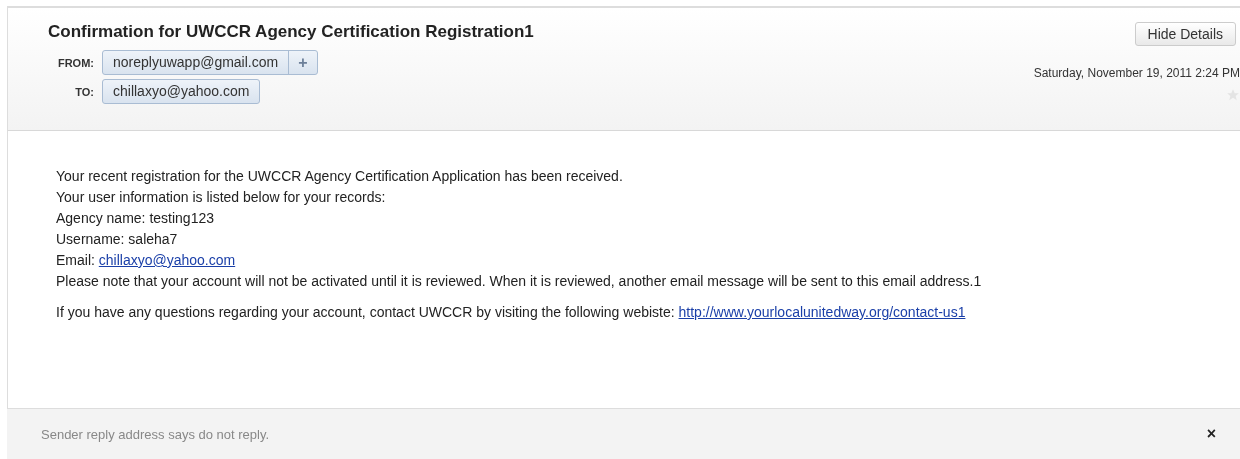 The height and width of the screenshot is (459, 1240). I want to click on body-text: If you have any questions regarding your account, contact UWCCR by visiting the following webiste:, so click(366, 312).